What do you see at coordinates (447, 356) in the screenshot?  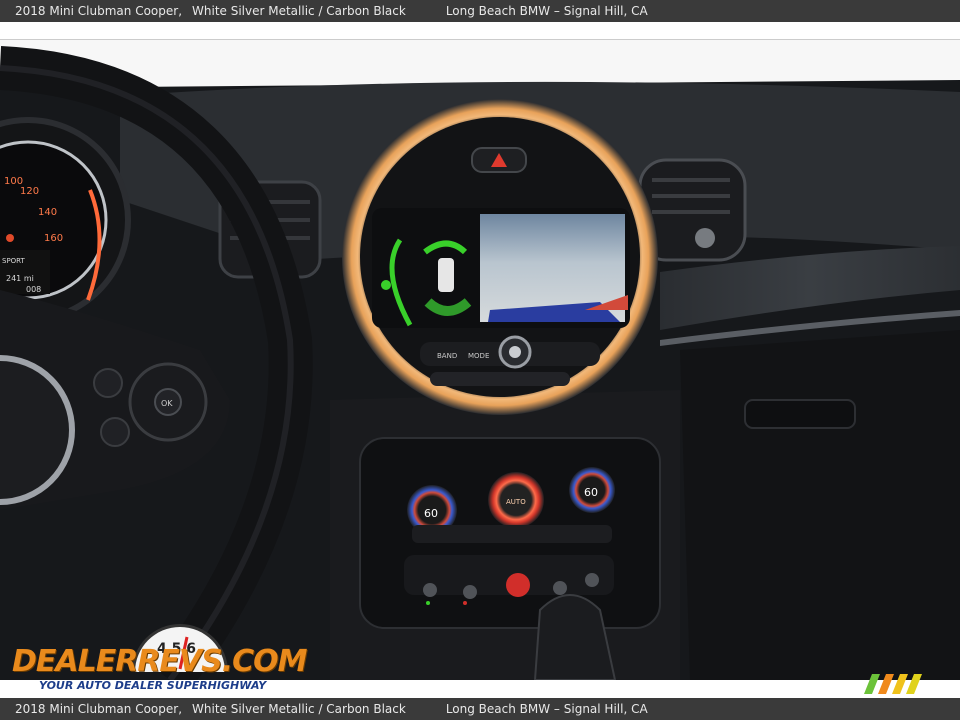 I see `radio-band-label: BAND` at bounding box center [447, 356].